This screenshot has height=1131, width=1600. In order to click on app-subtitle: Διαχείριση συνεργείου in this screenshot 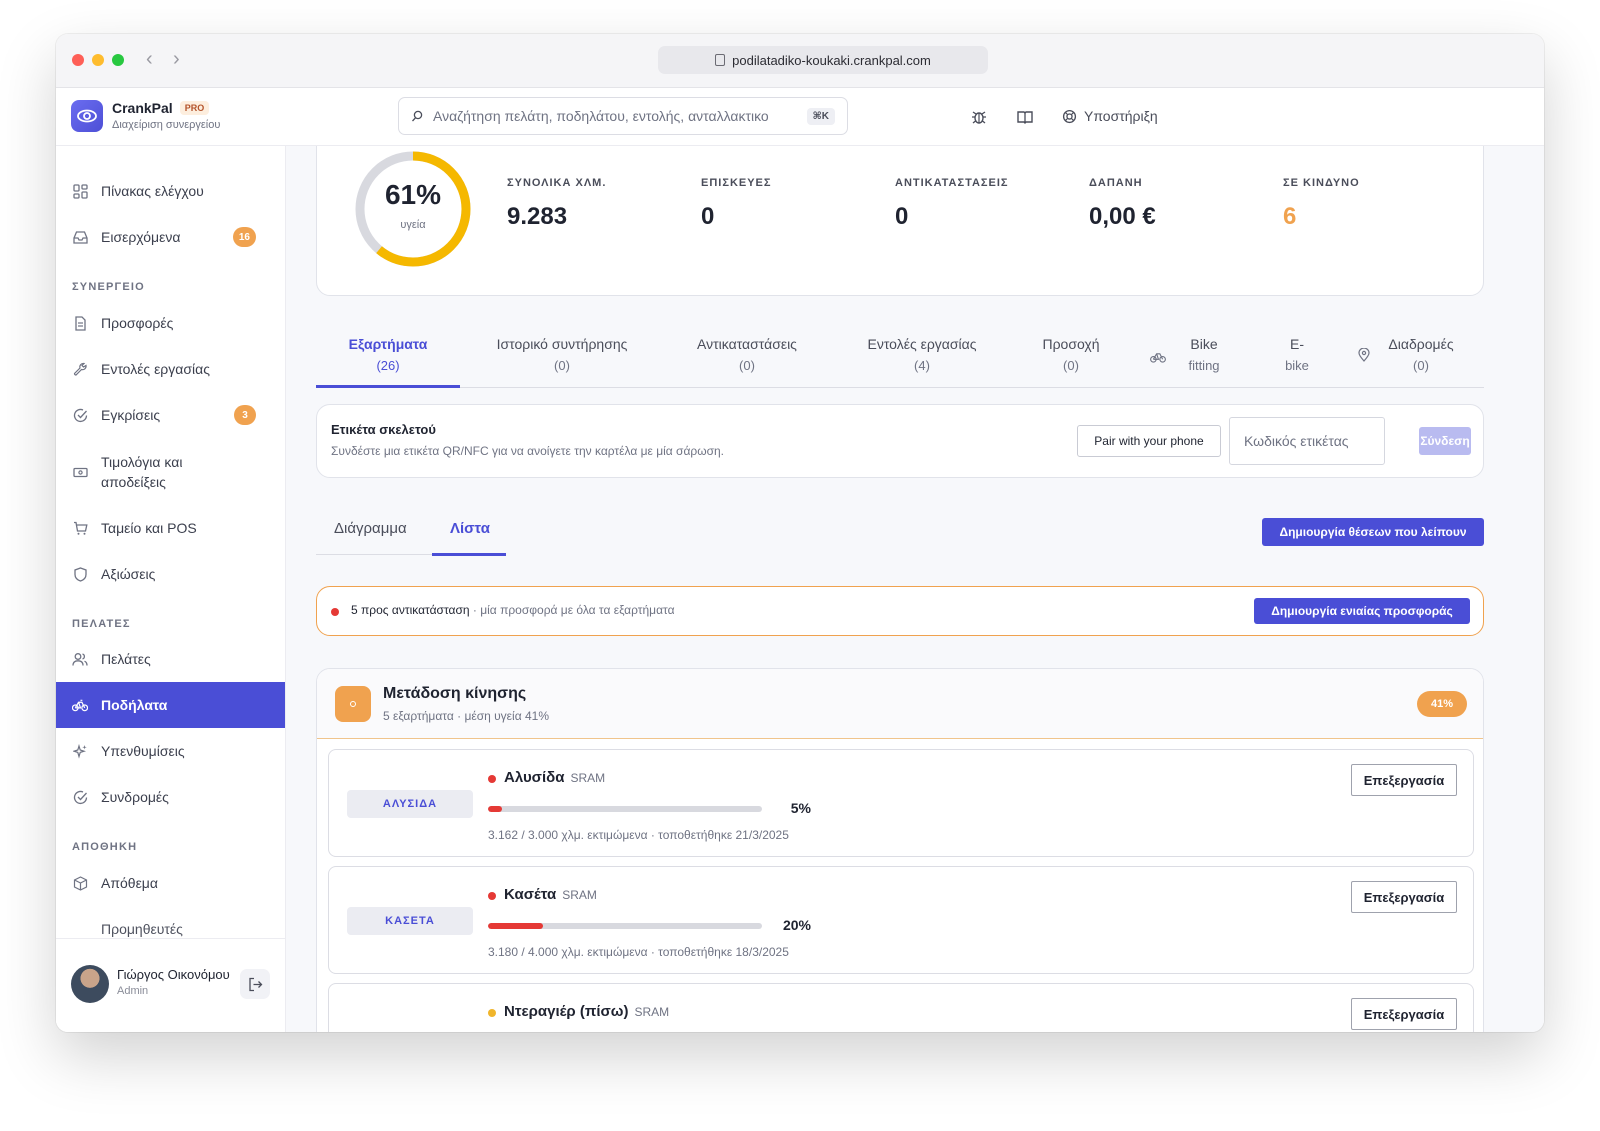, I will do `click(166, 125)`.